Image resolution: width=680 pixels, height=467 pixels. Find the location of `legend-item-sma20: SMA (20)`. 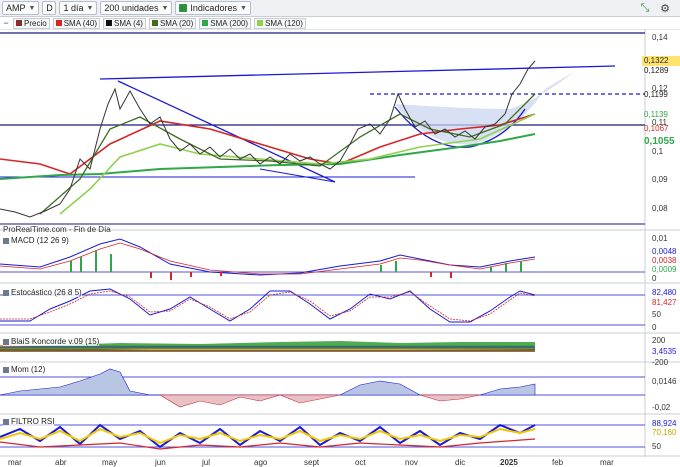

legend-item-sma20: SMA (20) is located at coordinates (172, 23).